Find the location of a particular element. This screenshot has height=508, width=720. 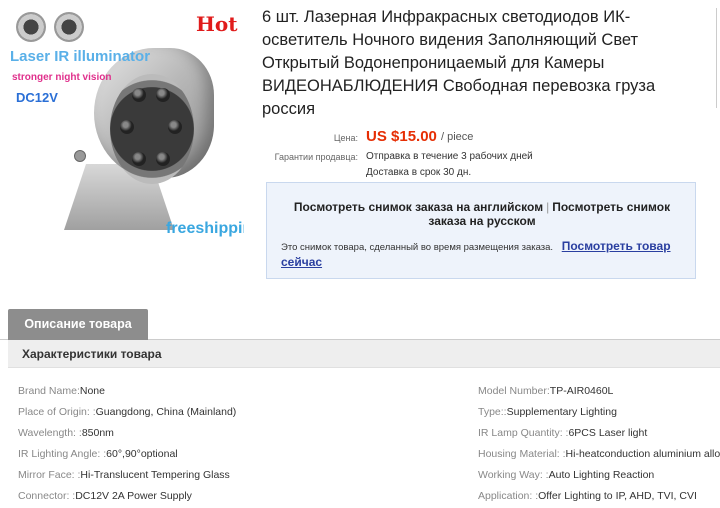

image-caption-illuminator: Laser IR illuminator is located at coordinates (80, 56).